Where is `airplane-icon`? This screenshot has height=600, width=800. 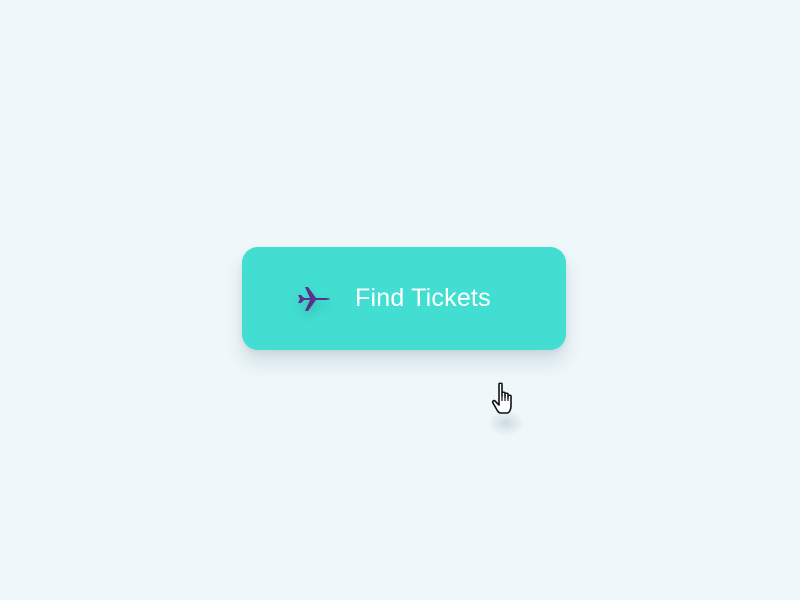 airplane-icon is located at coordinates (312, 299).